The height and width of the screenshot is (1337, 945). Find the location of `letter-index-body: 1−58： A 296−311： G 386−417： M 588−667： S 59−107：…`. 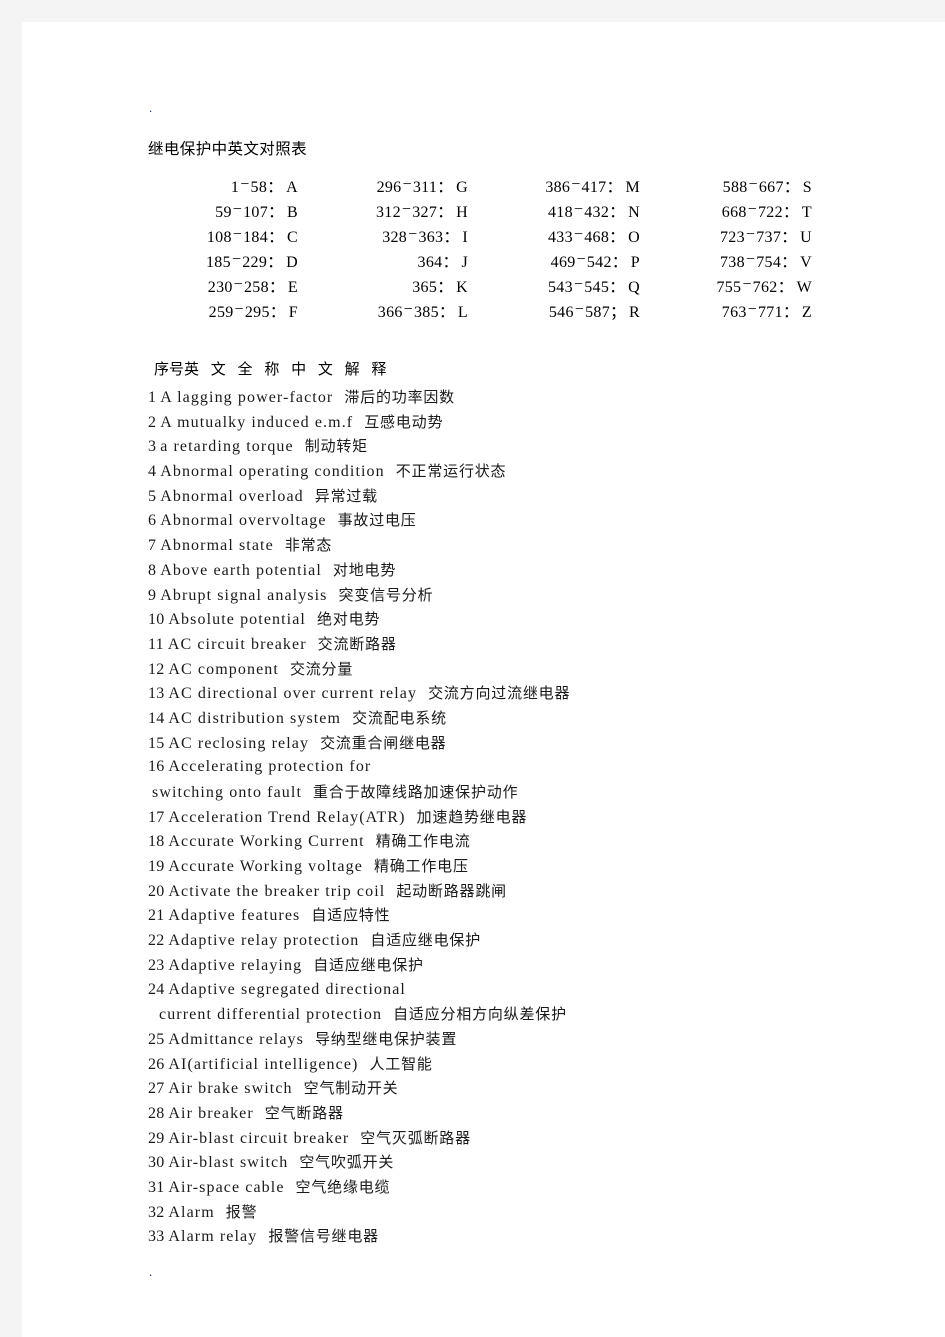

letter-index-body: 1−58： A 296−311： G 386−417： M 588−667： S 59−107：… is located at coordinates (489, 247).